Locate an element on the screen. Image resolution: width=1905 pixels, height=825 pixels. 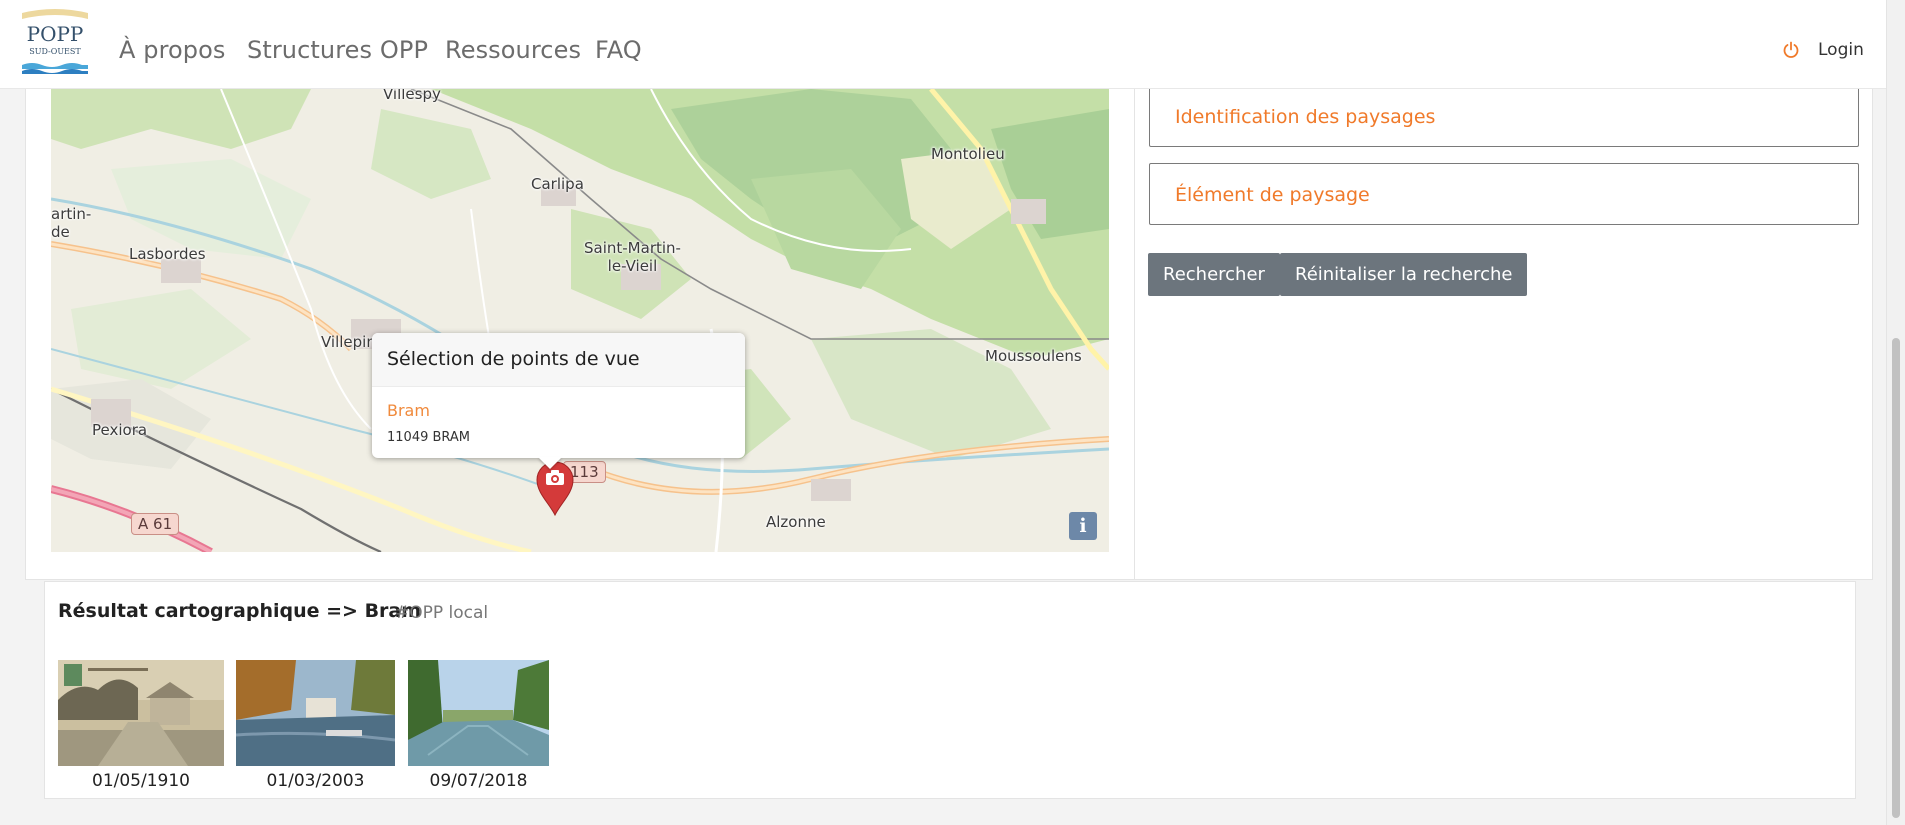
map-label-martin-de: artin- de is located at coordinates (71, 223).